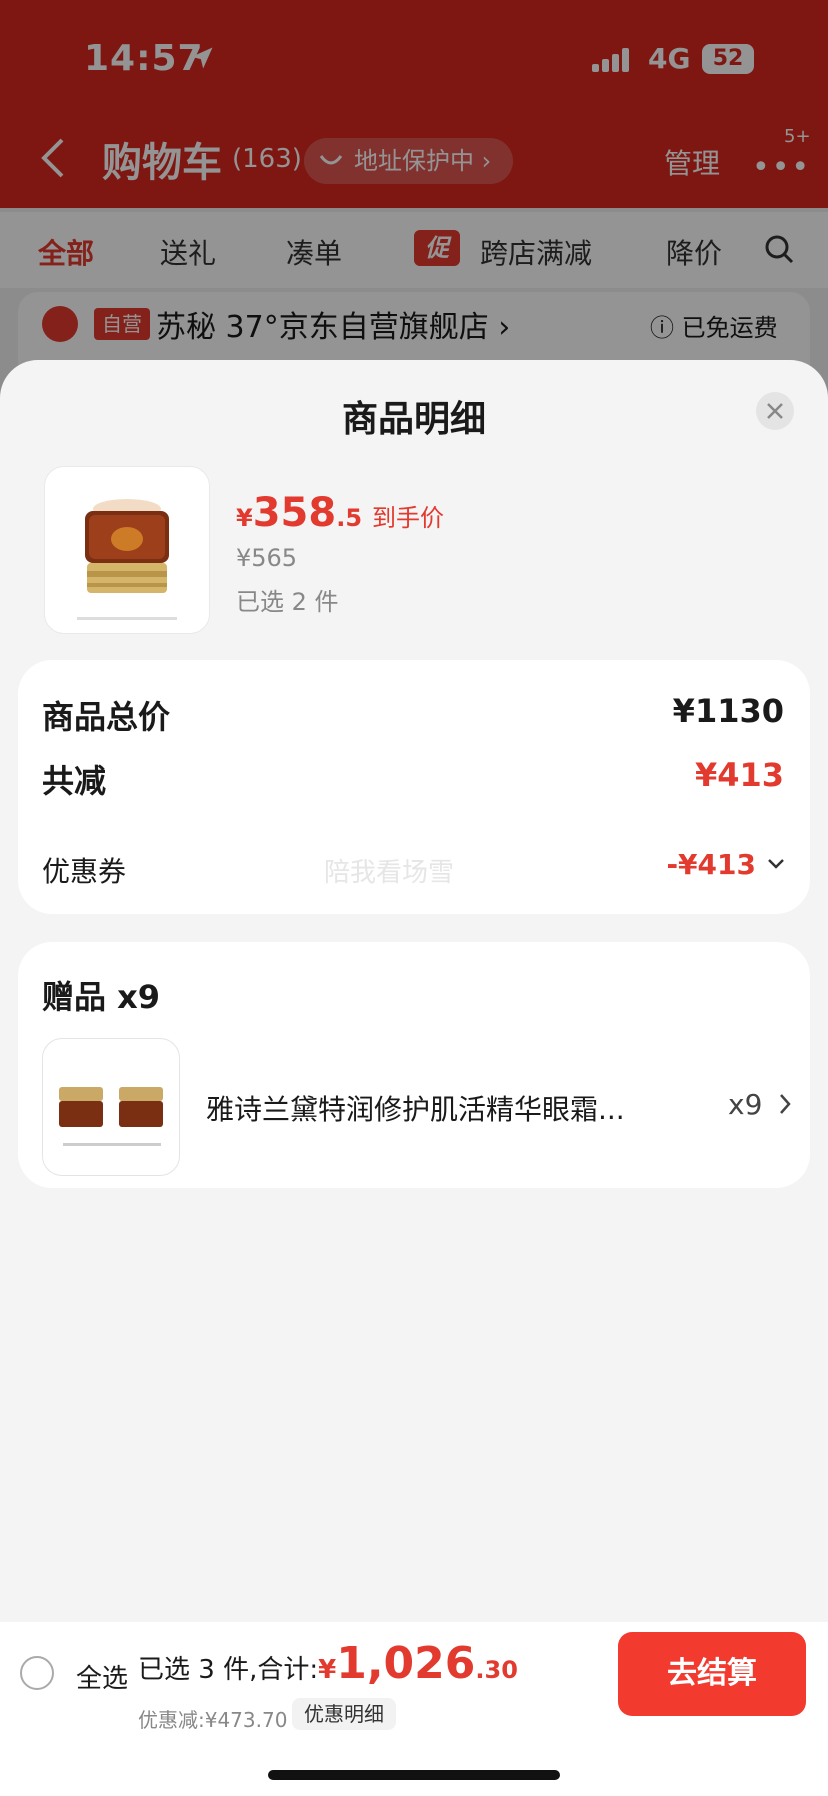 Image resolution: width=828 pixels, height=1796 pixels. I want to click on gift-quantity: x9, so click(745, 1104).